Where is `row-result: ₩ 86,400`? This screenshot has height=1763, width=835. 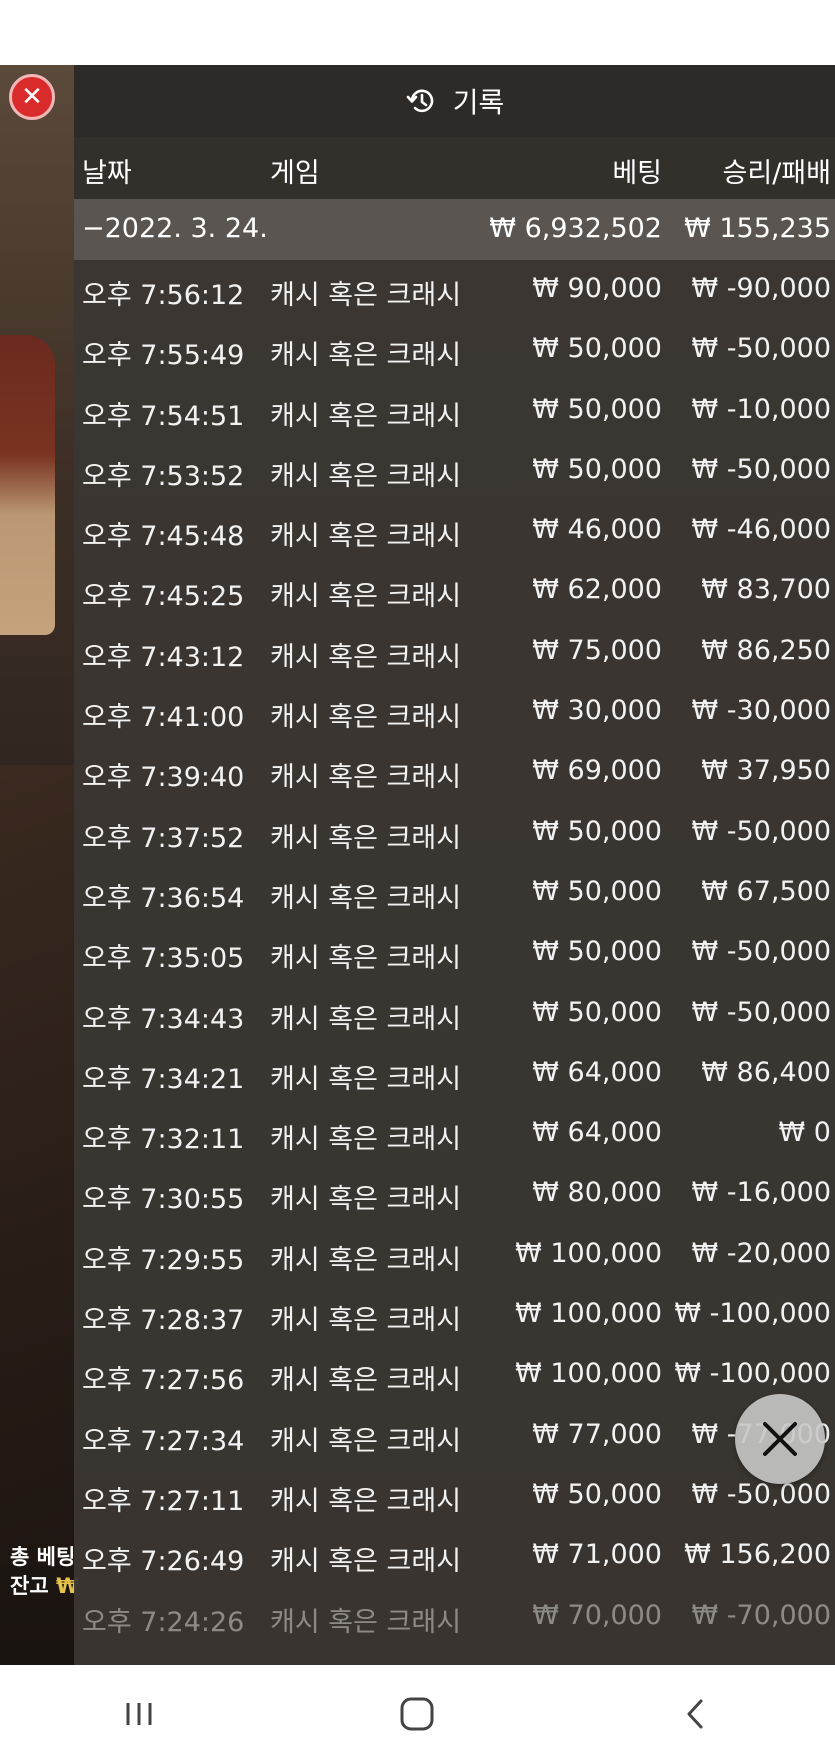 row-result: ₩ 86,400 is located at coordinates (766, 1072).